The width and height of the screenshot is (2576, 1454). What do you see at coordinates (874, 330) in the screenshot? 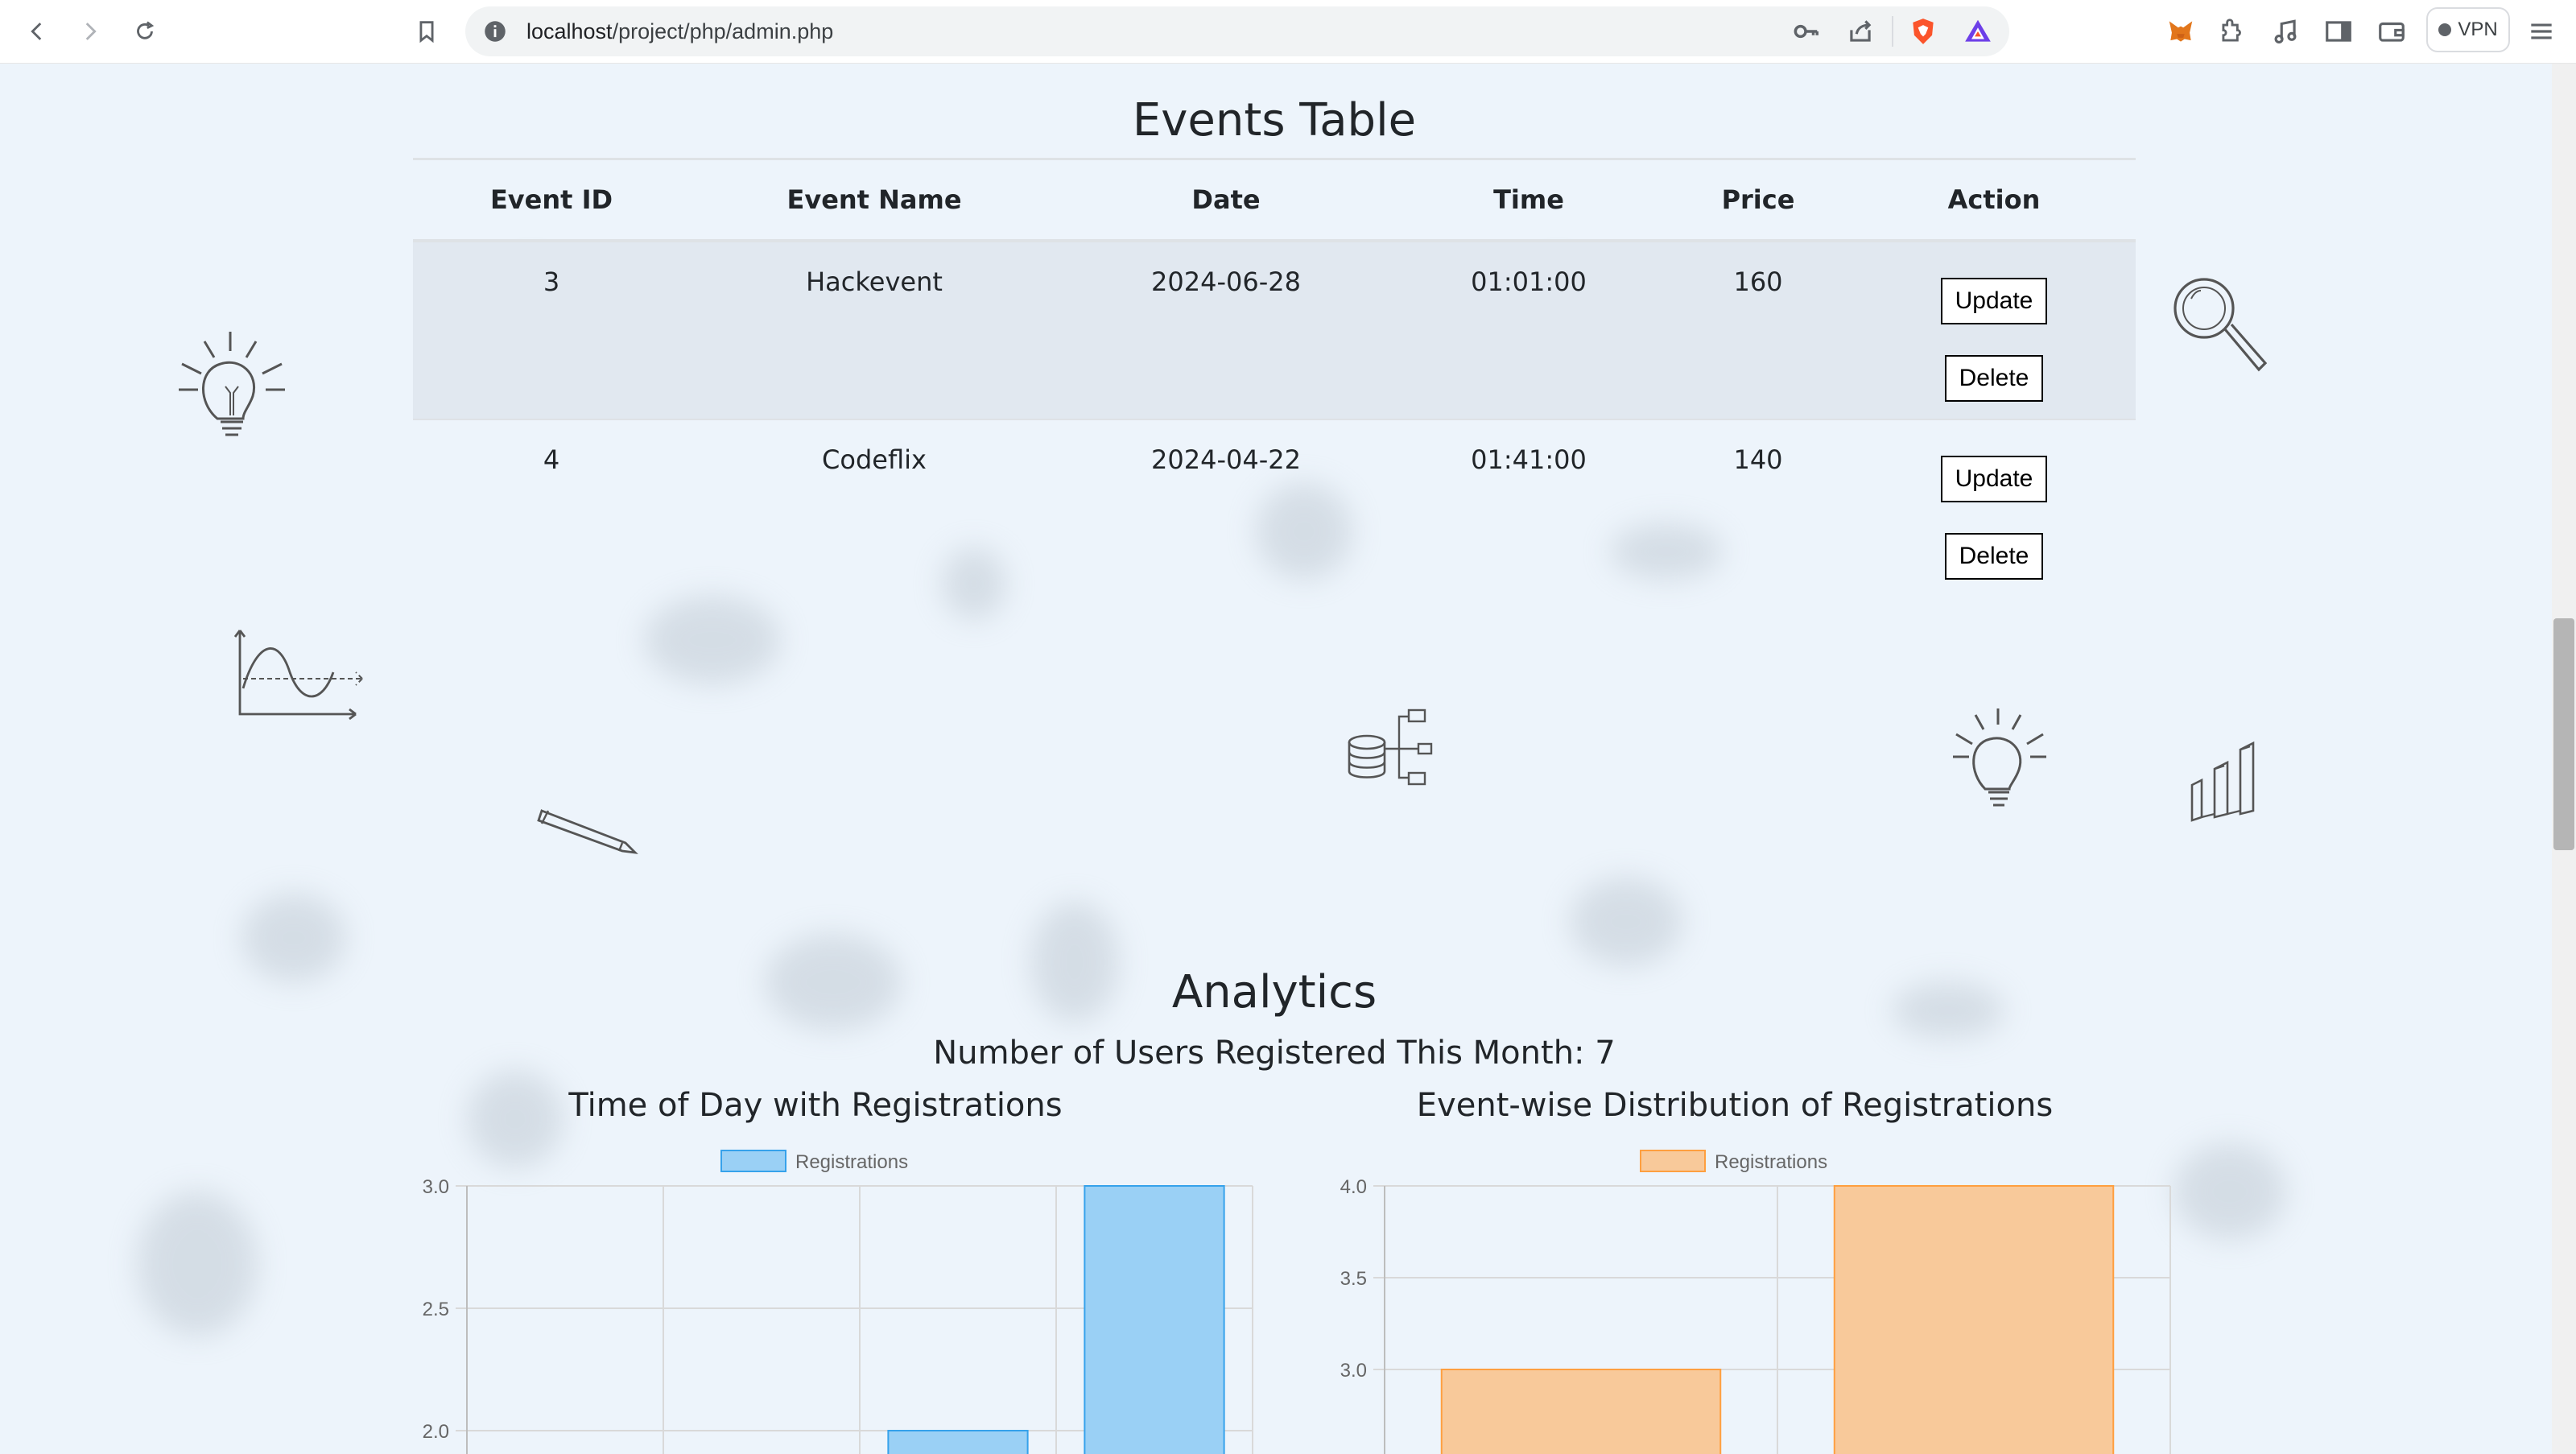
I see `event-name-cell: Hackevent` at bounding box center [874, 330].